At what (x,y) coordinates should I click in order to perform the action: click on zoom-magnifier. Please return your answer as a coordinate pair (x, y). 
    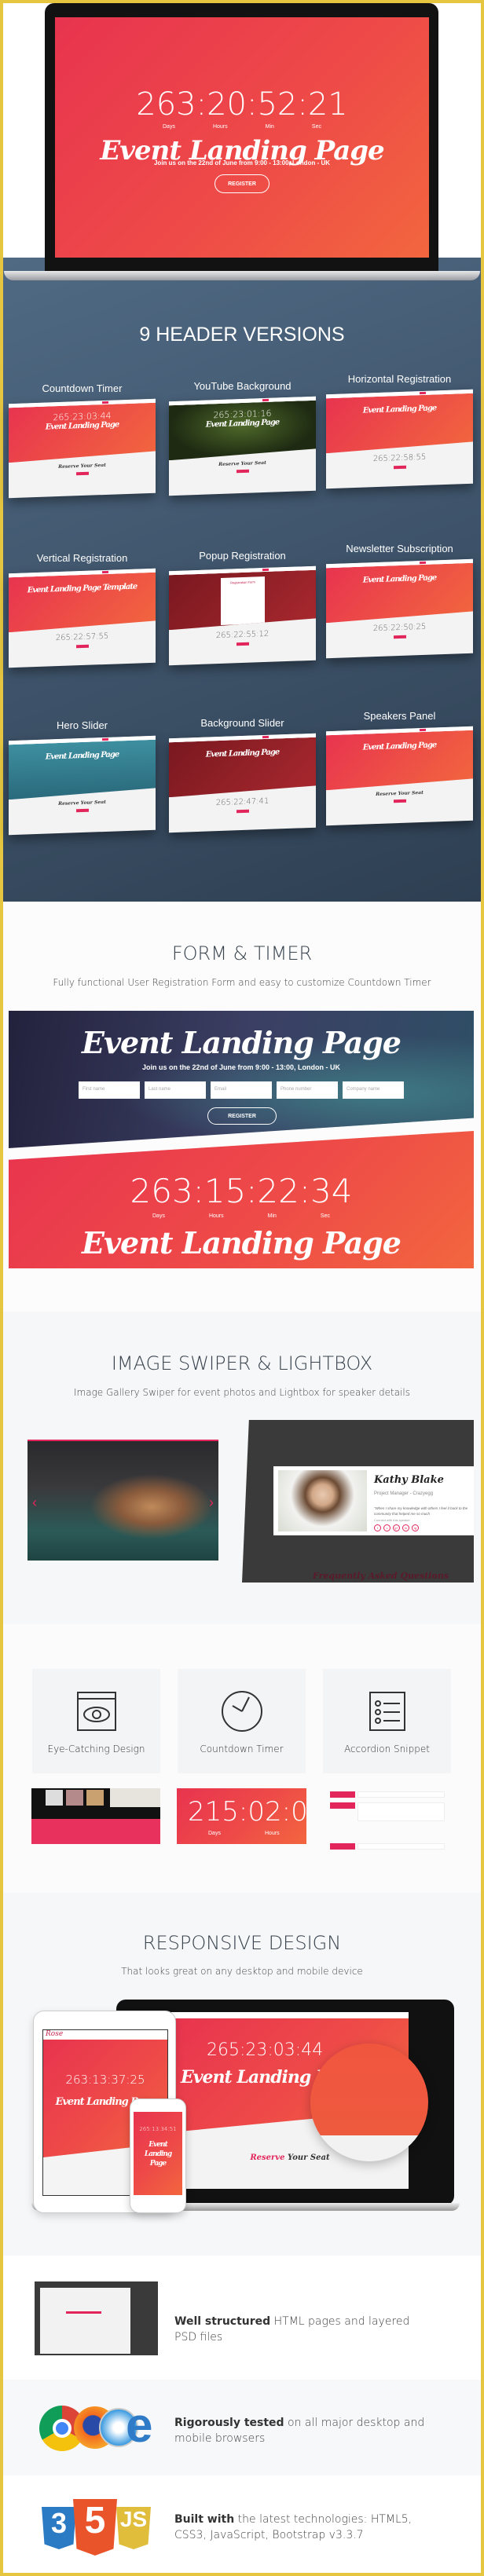
    Looking at the image, I should click on (369, 2102).